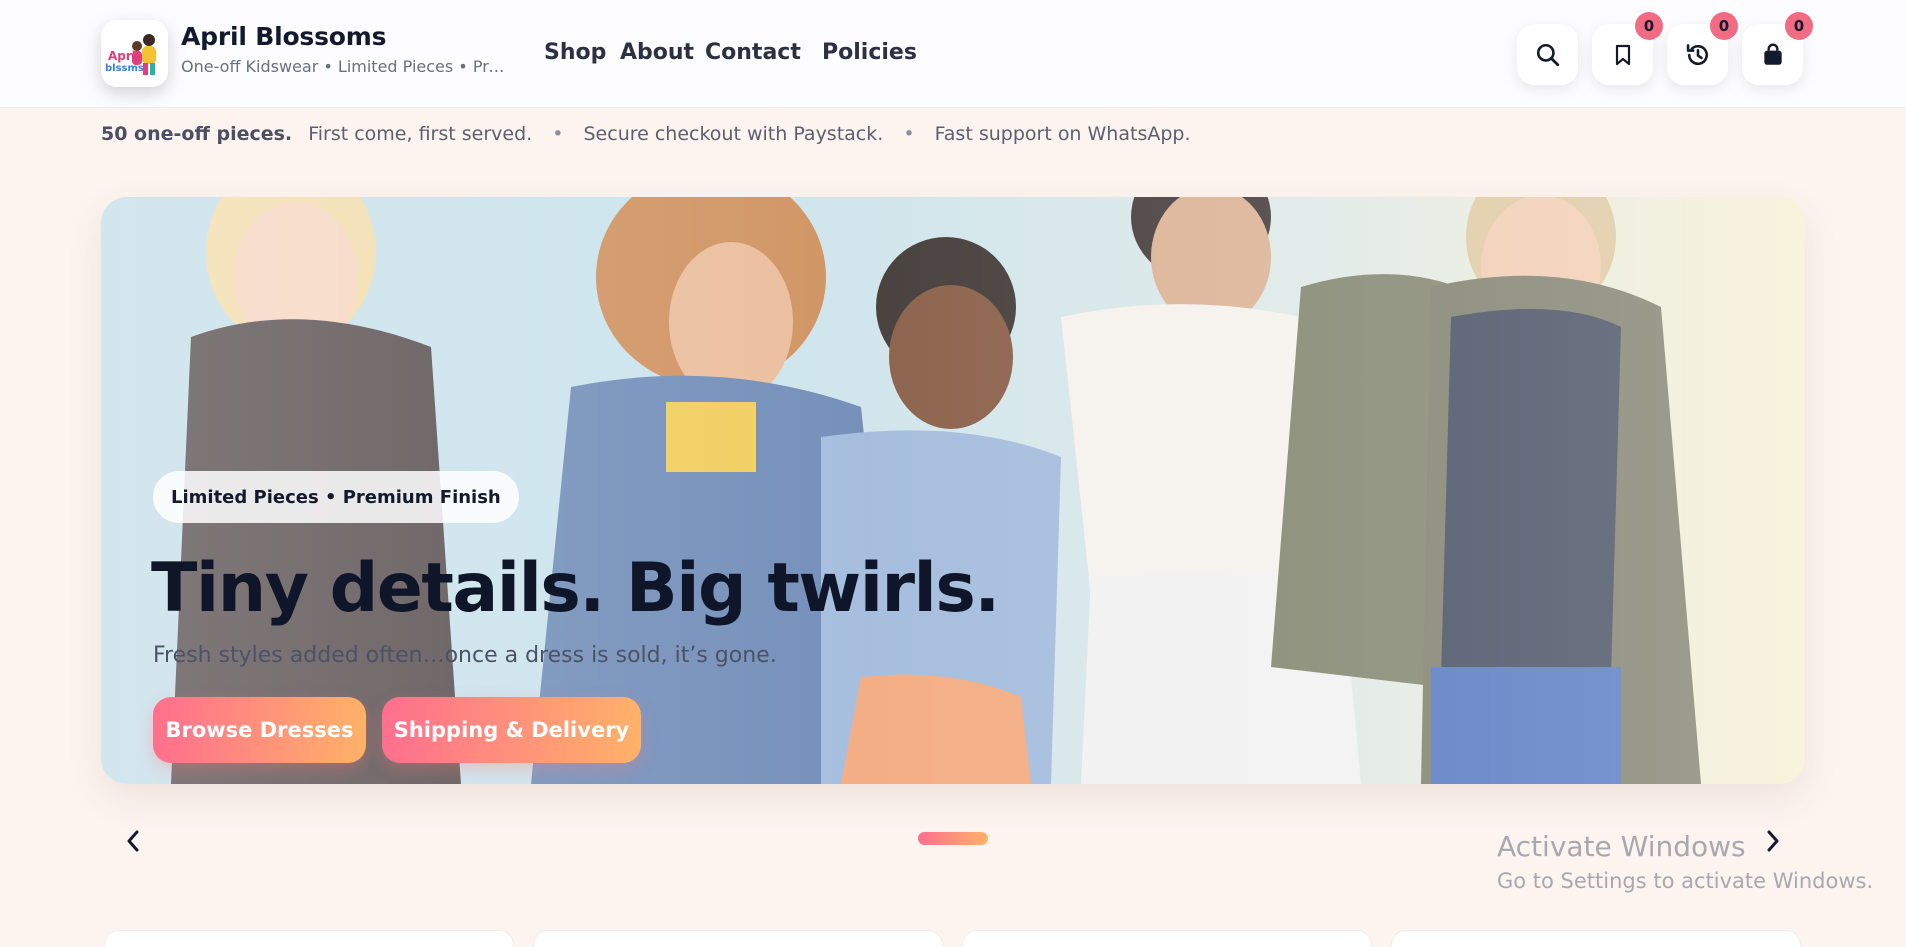  I want to click on brand-logo: April blssms, so click(134, 53).